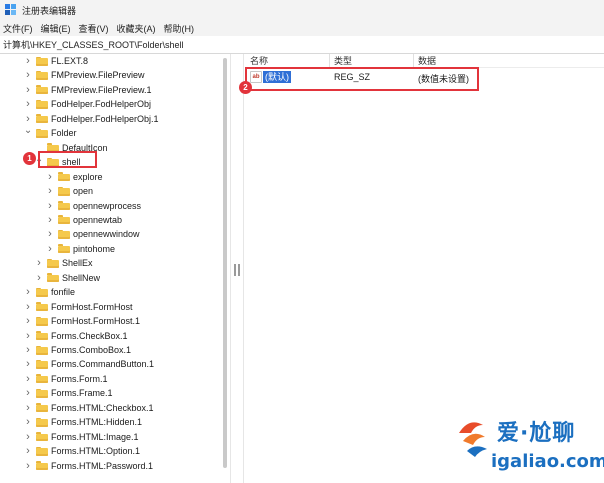  What do you see at coordinates (50, 132) in the screenshot?
I see `tree-node: ⌄ Folder` at bounding box center [50, 132].